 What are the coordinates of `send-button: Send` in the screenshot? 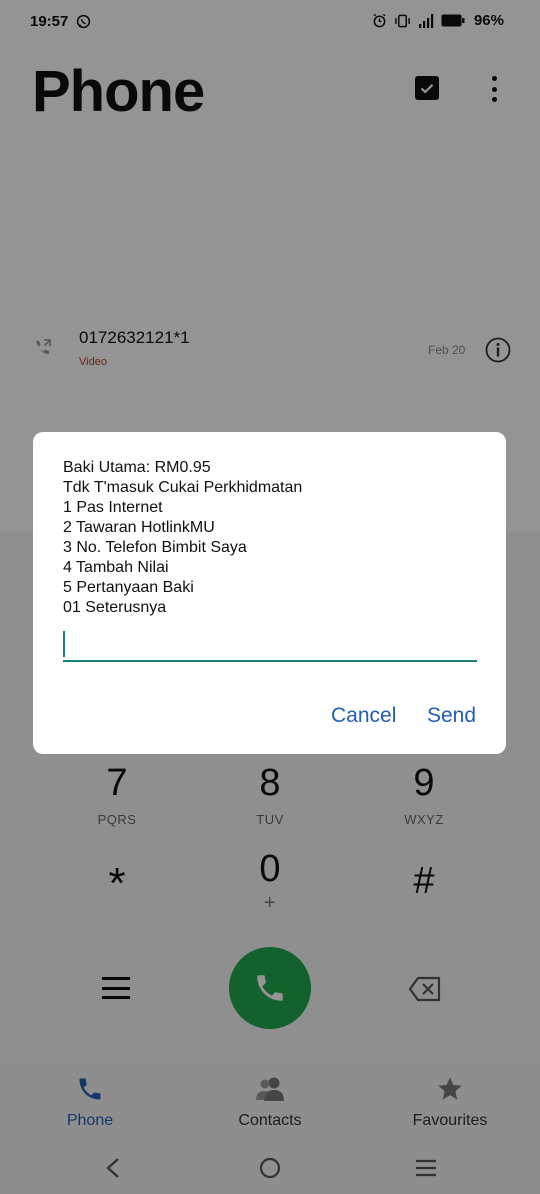 It's located at (451, 716).